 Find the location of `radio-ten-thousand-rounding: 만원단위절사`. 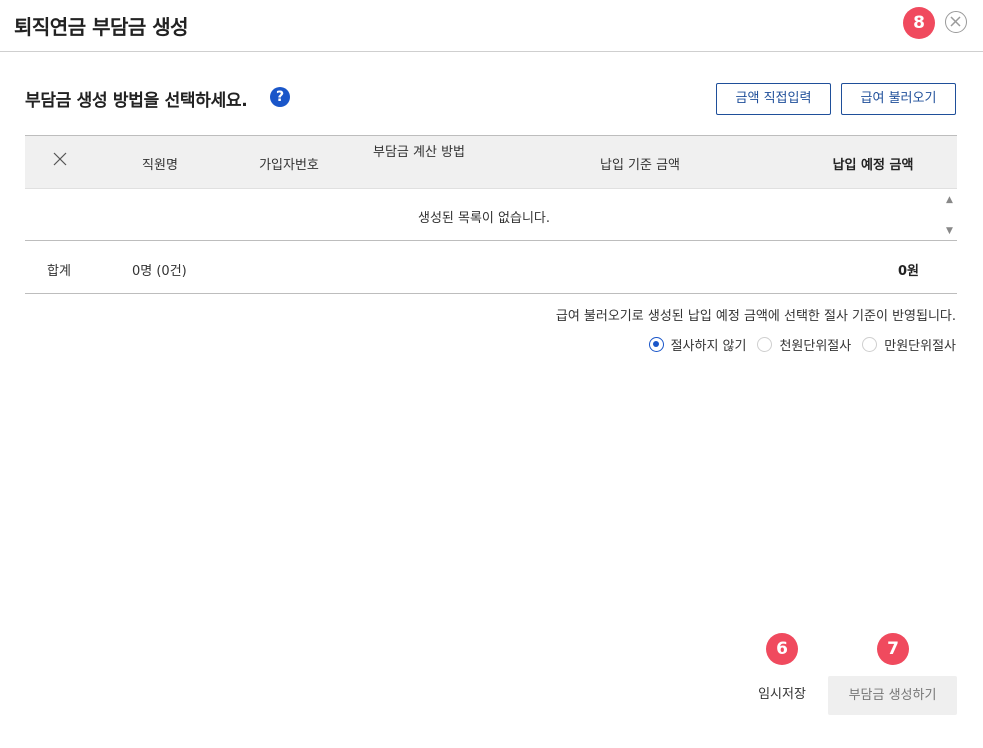

radio-ten-thousand-rounding: 만원단위절사 is located at coordinates (909, 344).